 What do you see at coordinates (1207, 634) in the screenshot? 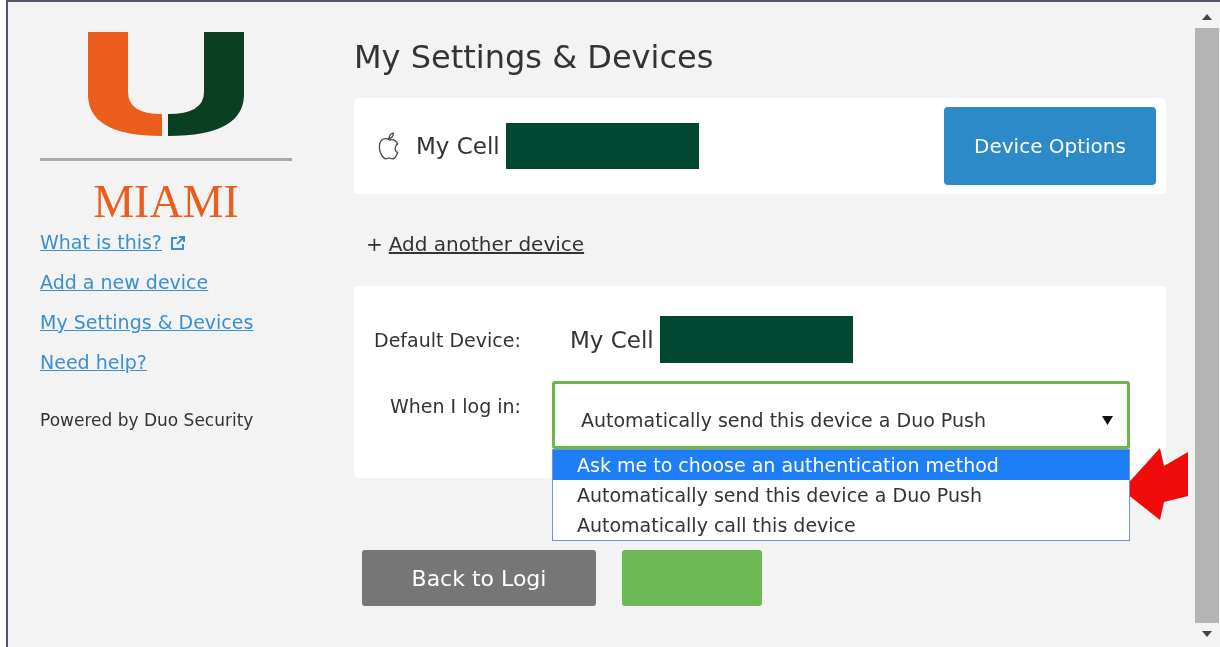
I see `scroll-down-icon` at bounding box center [1207, 634].